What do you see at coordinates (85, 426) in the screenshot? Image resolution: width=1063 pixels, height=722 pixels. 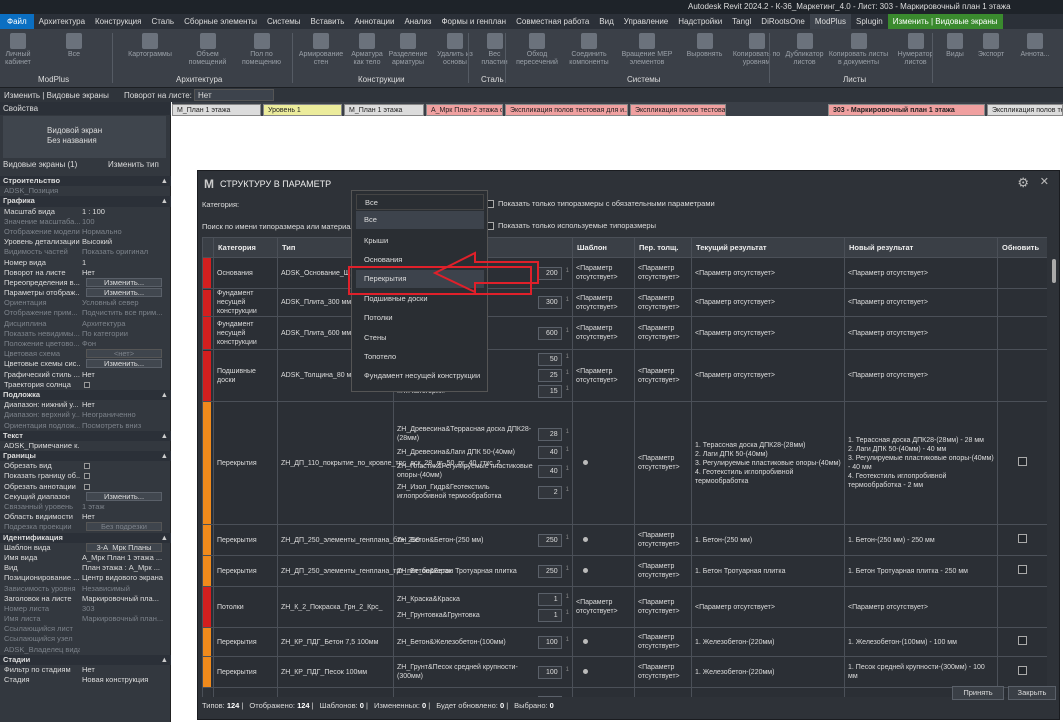 I see `property-row: Ориентация подлож... Посмотреть вниз` at bounding box center [85, 426].